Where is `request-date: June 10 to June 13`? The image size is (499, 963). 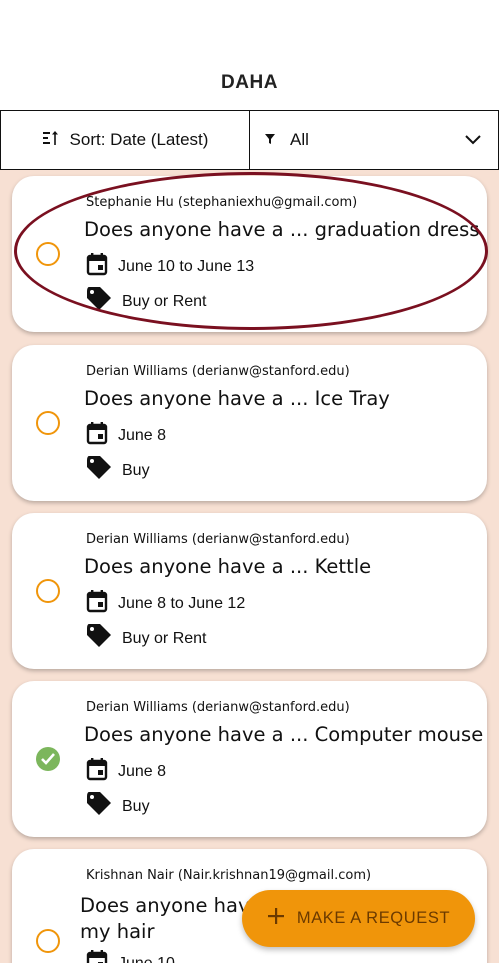
request-date: June 10 to June 13 is located at coordinates (186, 266).